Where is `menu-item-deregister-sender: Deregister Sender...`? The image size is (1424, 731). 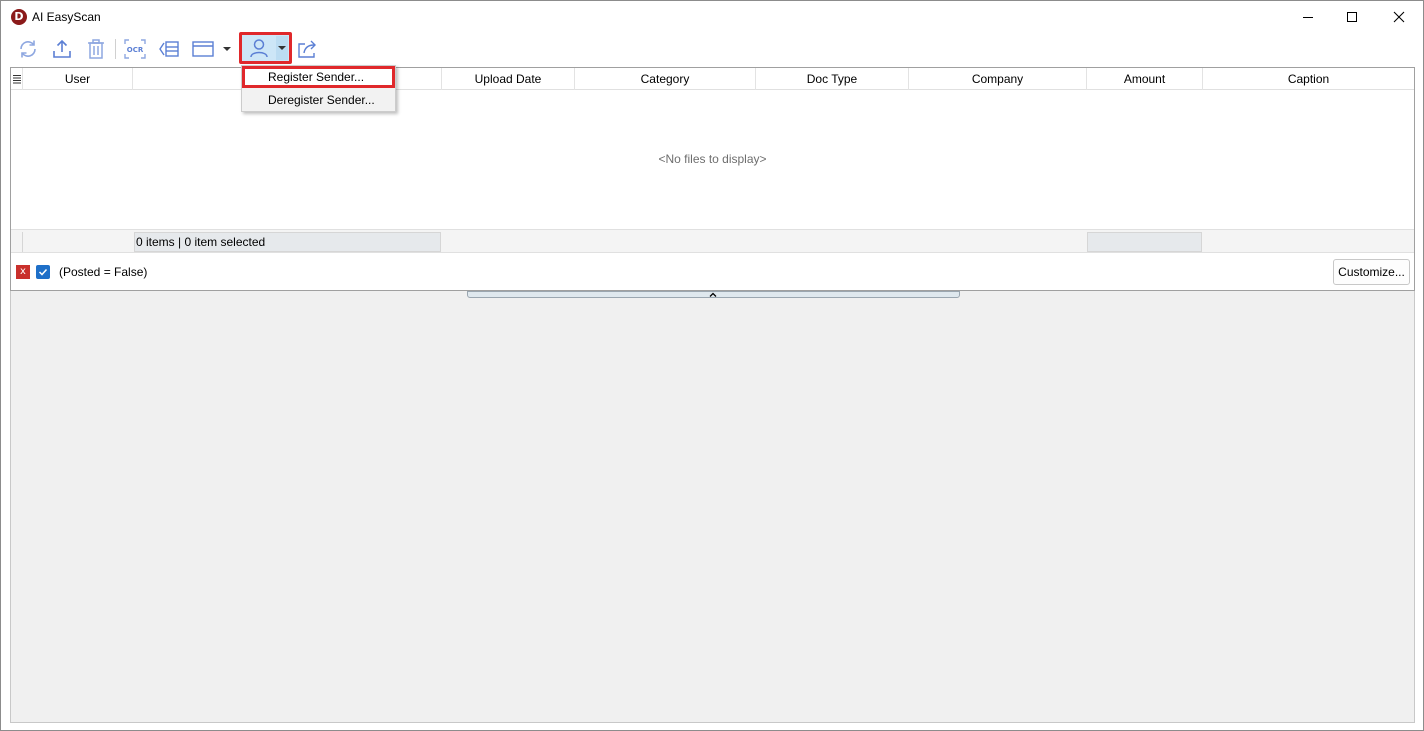 menu-item-deregister-sender: Deregister Sender... is located at coordinates (318, 100).